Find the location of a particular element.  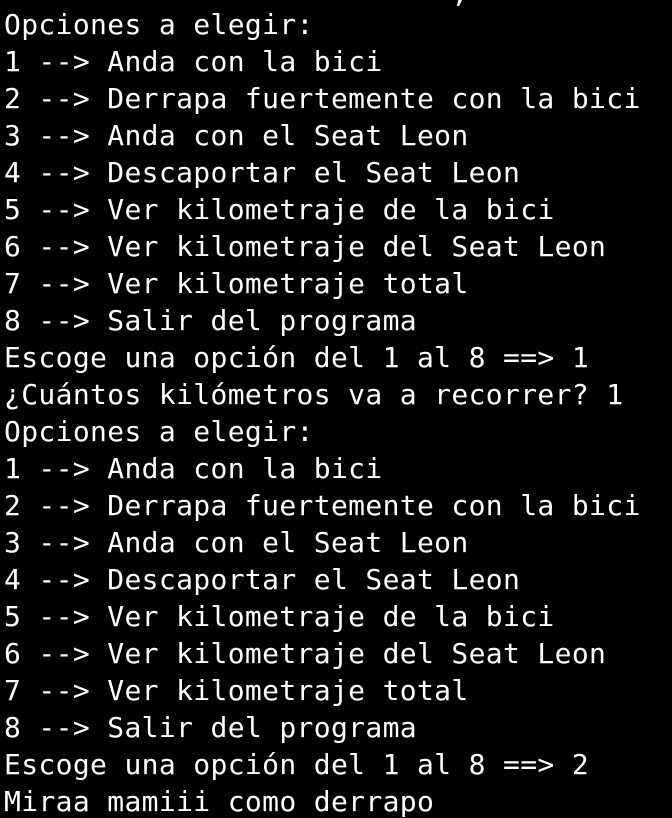

program-output-line: Miraa mamiii como derrapo is located at coordinates (219, 801).